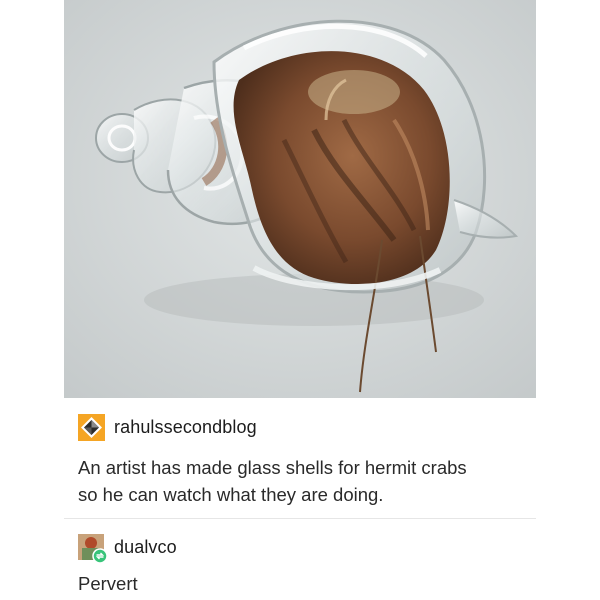  Describe the element at coordinates (231, 494) in the screenshot. I see `post-body-line: so he can watch what they are doing.` at that location.